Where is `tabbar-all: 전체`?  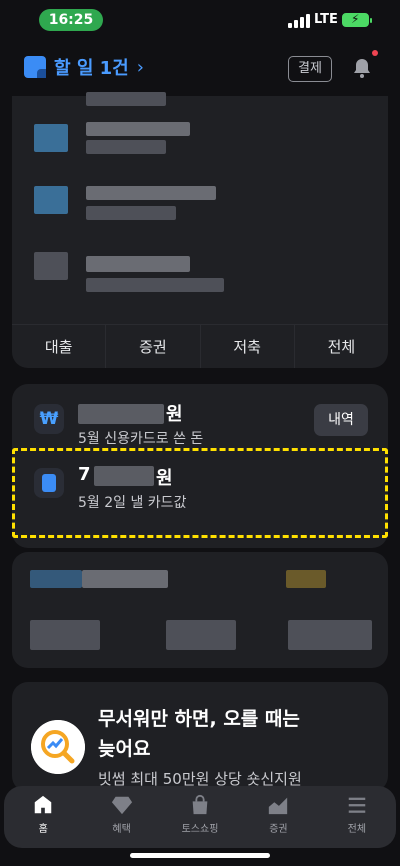
tabbar-all: 전체 is located at coordinates (357, 817).